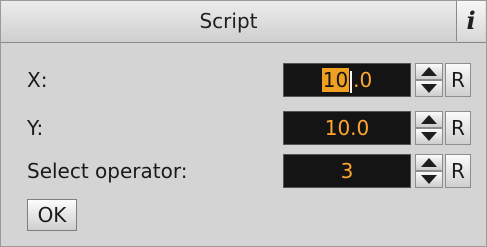  Describe the element at coordinates (347, 171) in the screenshot. I see `select-operator-input: 3` at that location.